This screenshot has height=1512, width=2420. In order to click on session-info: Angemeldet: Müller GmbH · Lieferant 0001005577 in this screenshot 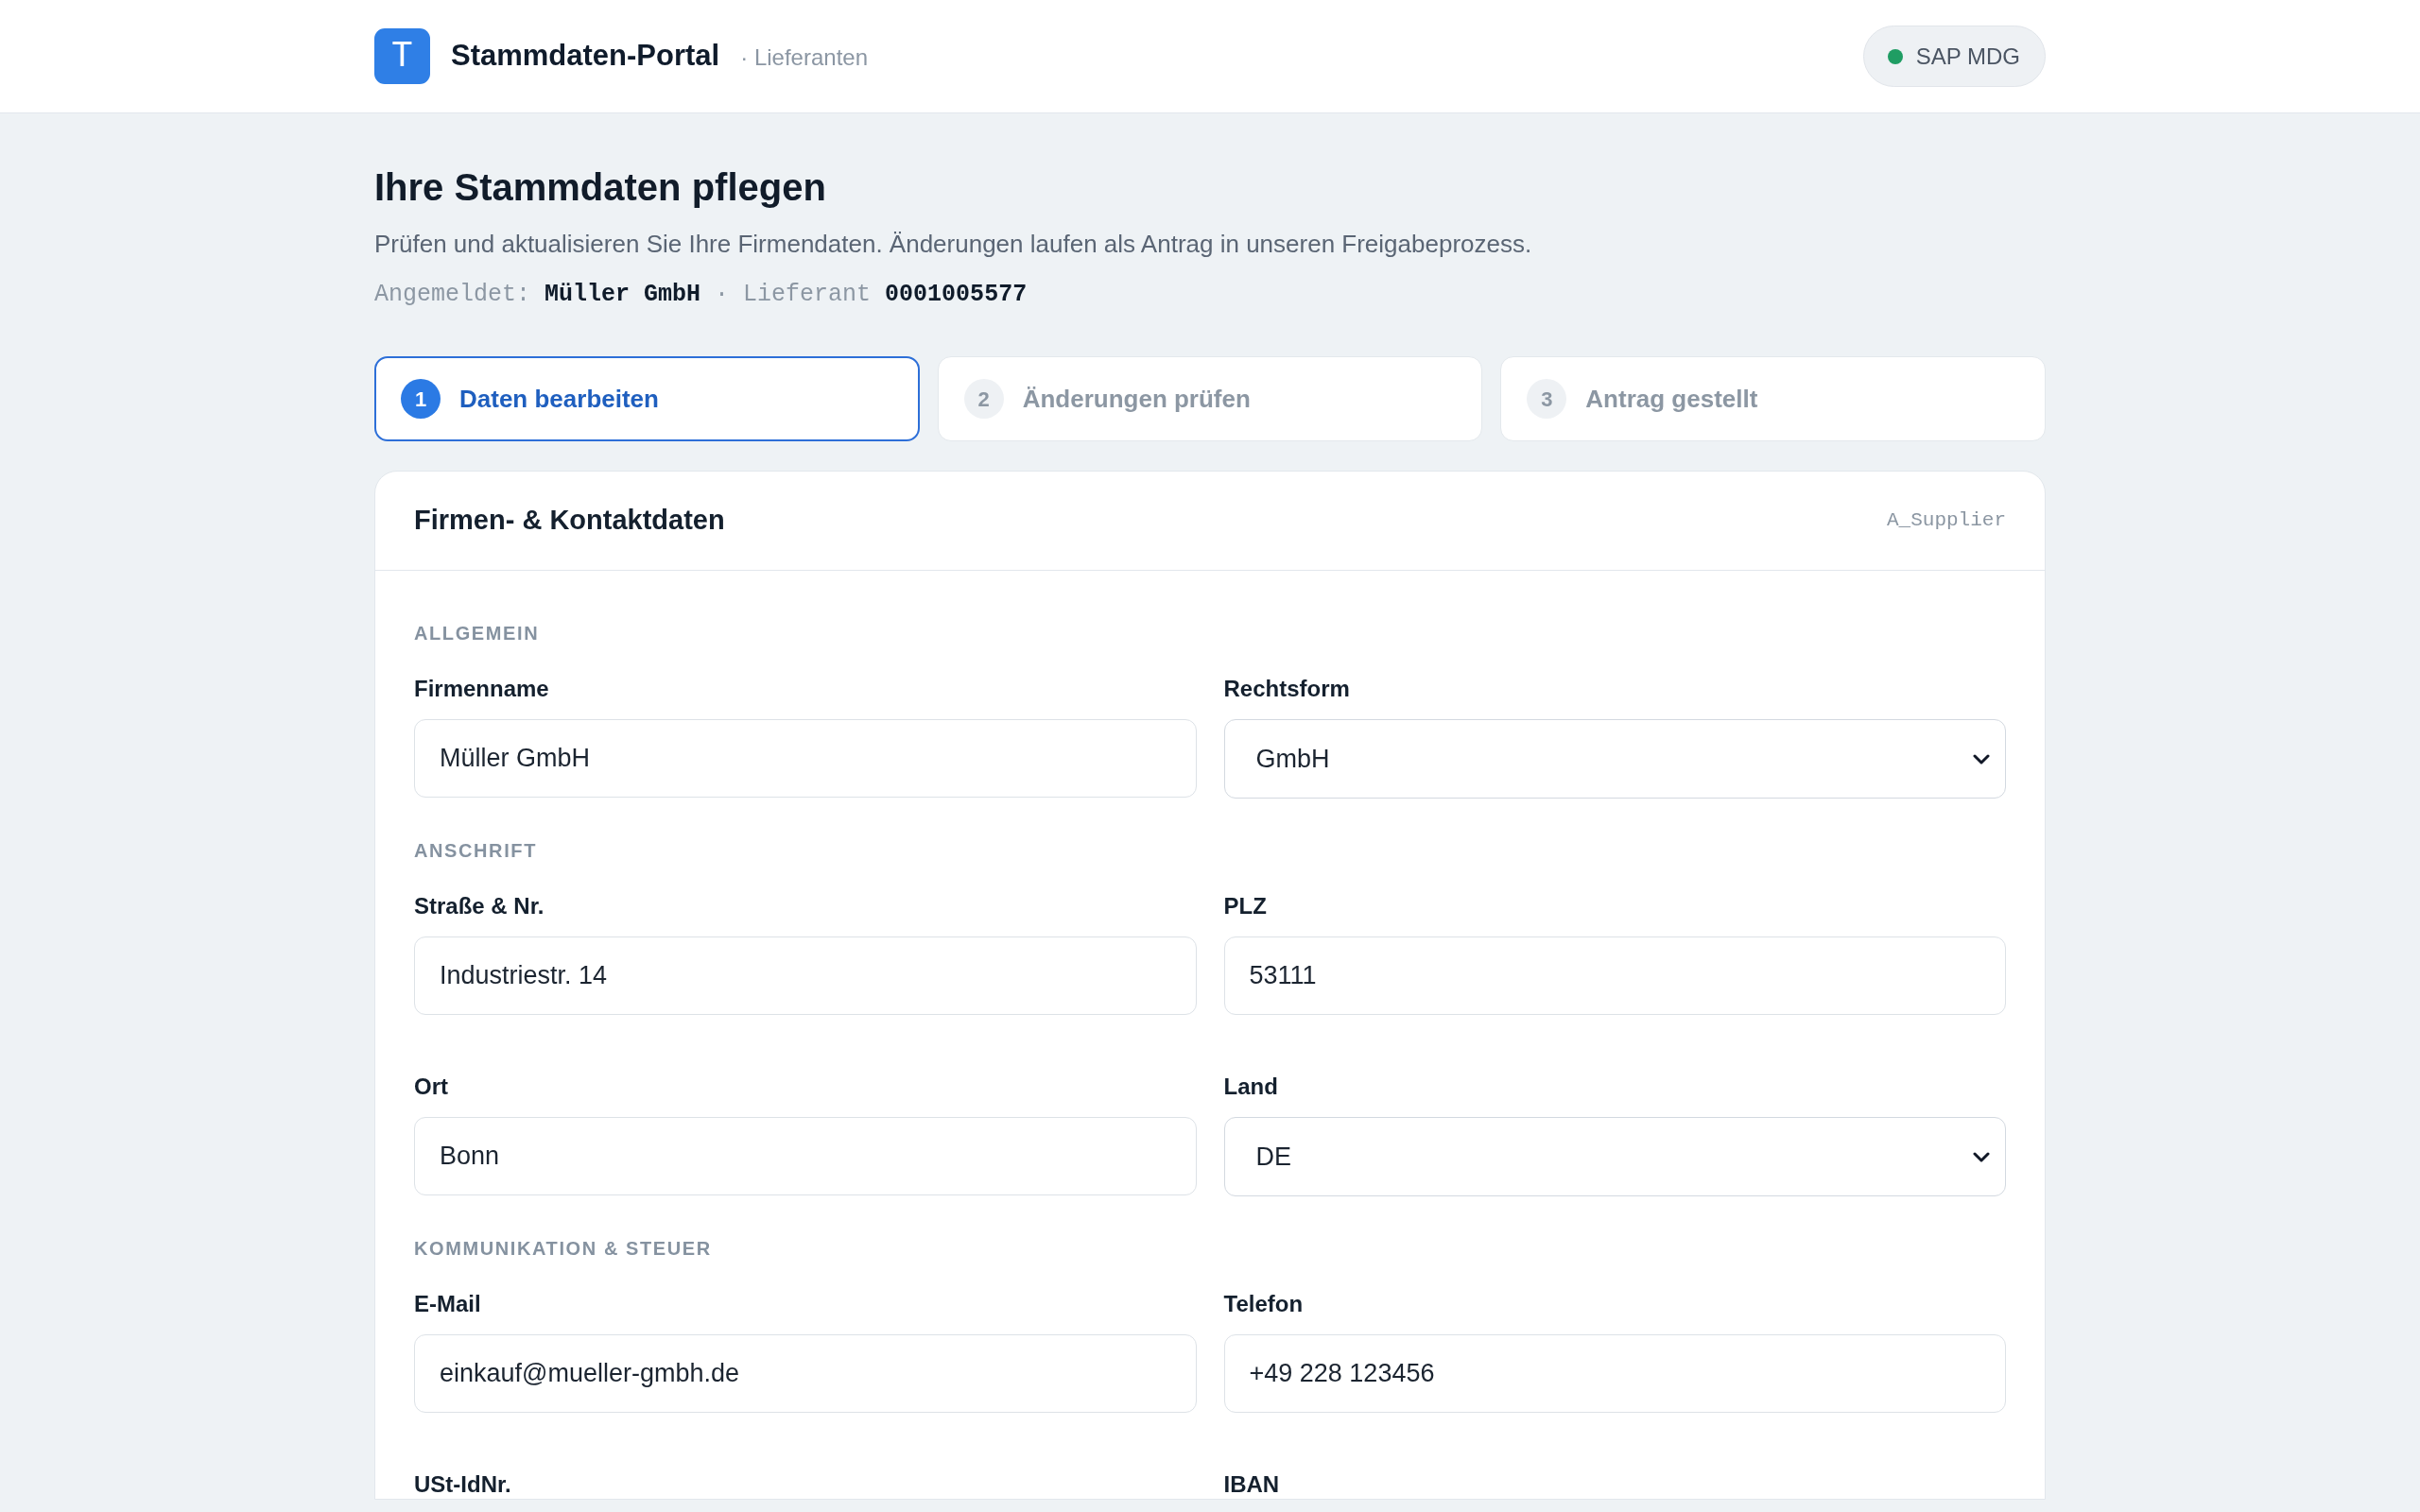, I will do `click(701, 295)`.